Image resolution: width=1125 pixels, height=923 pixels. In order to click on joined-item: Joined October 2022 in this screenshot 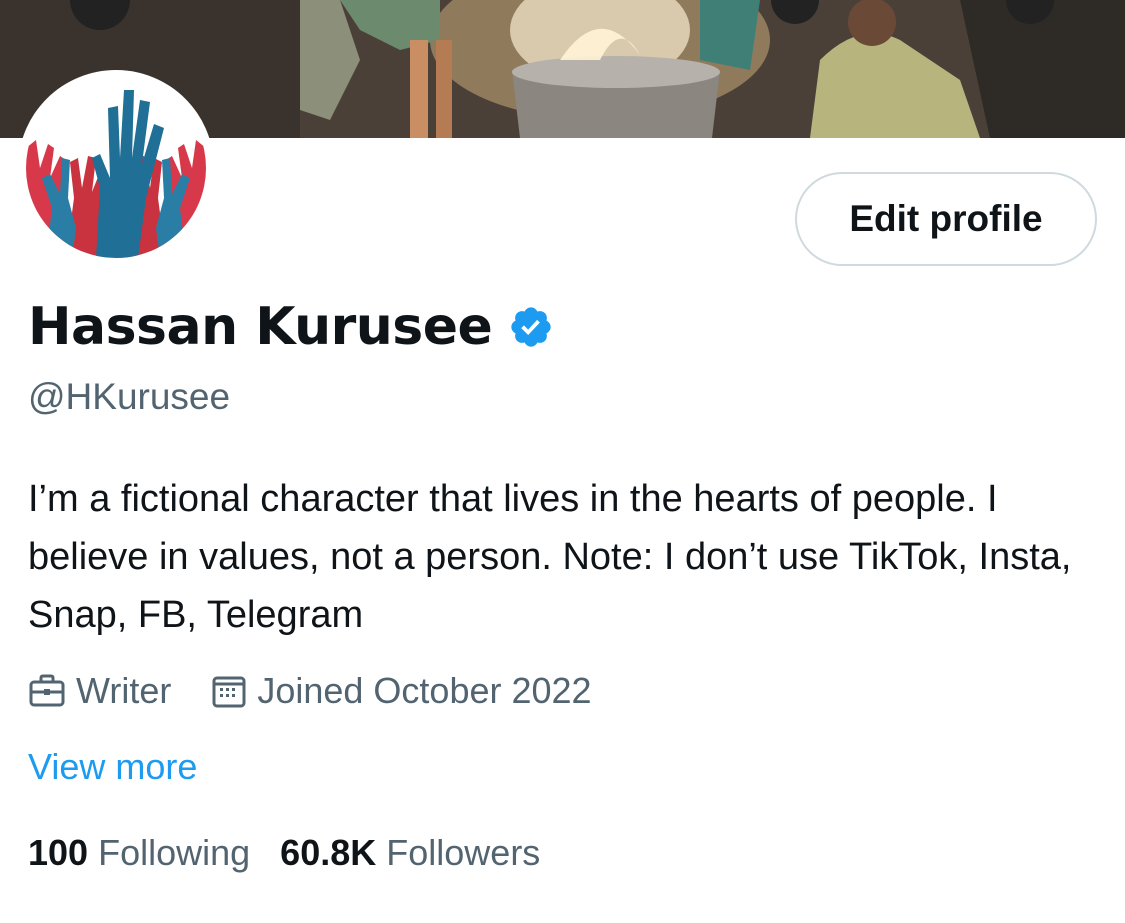, I will do `click(401, 691)`.